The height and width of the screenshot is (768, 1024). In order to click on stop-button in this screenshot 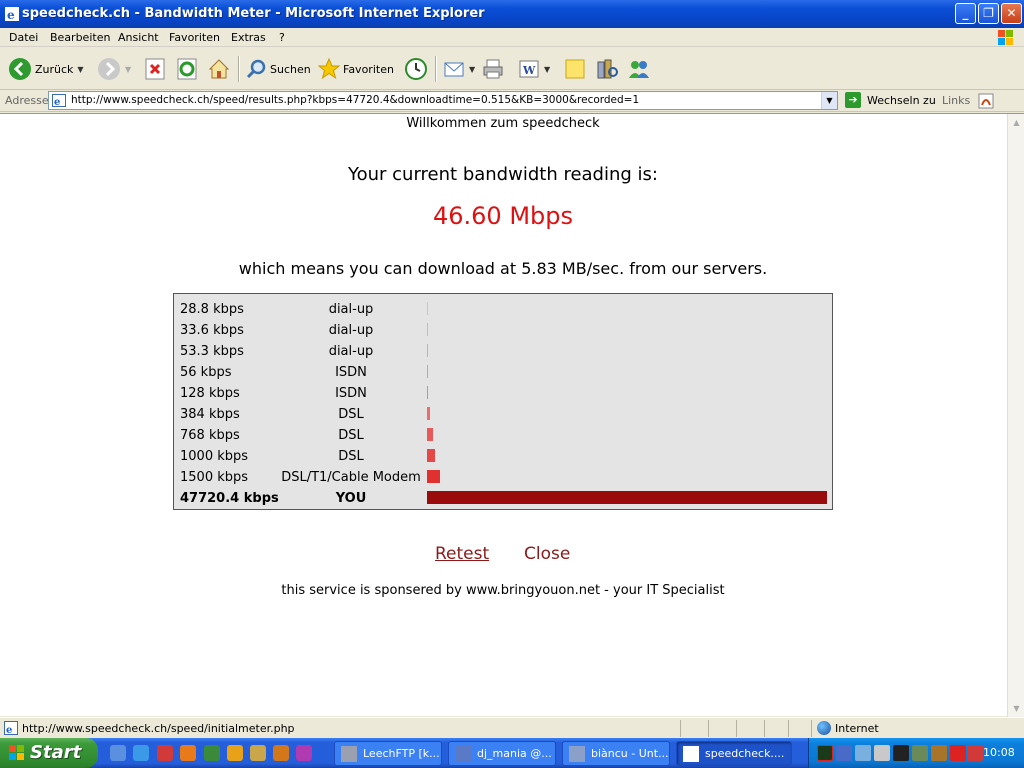, I will do `click(155, 69)`.